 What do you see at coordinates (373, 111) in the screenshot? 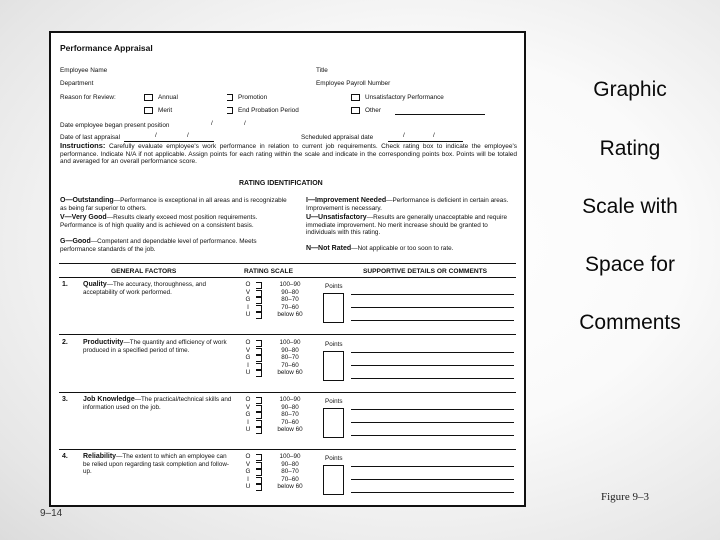
I see `reason-label: Other` at bounding box center [373, 111].